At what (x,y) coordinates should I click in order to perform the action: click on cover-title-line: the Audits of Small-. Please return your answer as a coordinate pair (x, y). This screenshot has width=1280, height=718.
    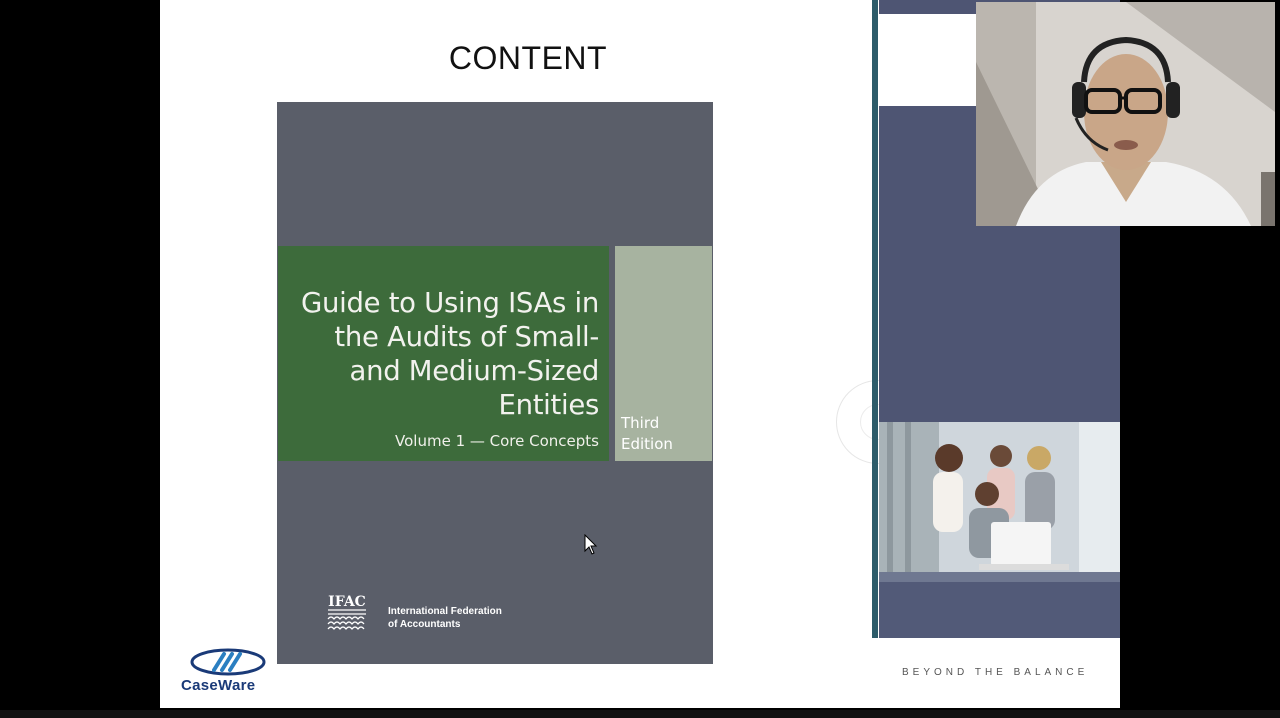
    Looking at the image, I should click on (466, 337).